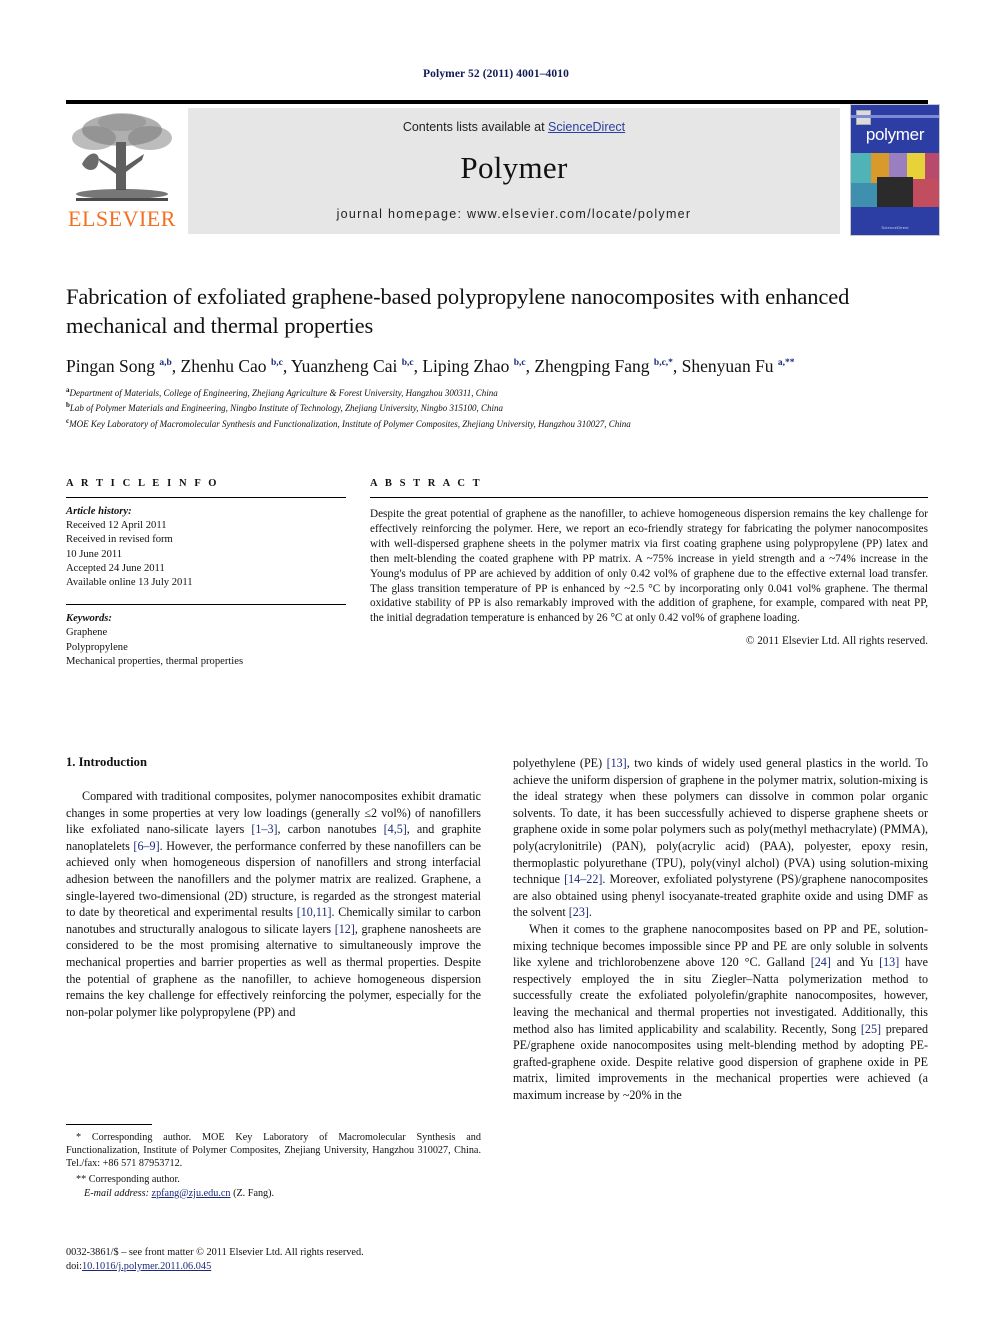 This screenshot has width=992, height=1323. What do you see at coordinates (586, 127) in the screenshot?
I see `sciencedirect-link: ScienceDirect` at bounding box center [586, 127].